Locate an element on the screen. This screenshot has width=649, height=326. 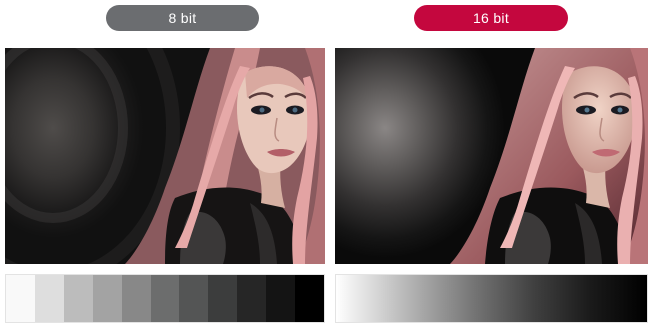
label-8-bit: 8 bit is located at coordinates (182, 18).